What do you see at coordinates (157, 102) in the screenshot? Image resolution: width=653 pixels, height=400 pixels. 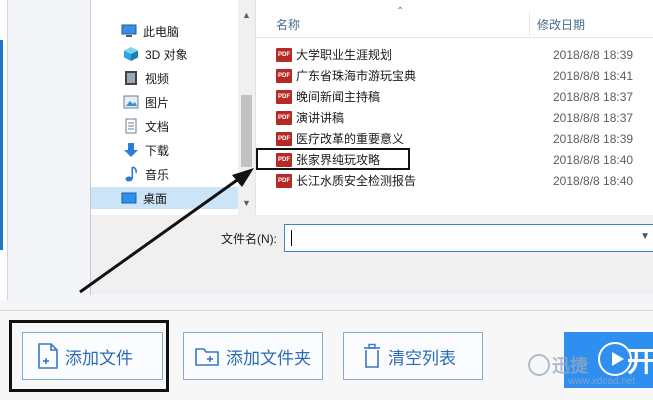 I see `nav-item-label: 图片` at bounding box center [157, 102].